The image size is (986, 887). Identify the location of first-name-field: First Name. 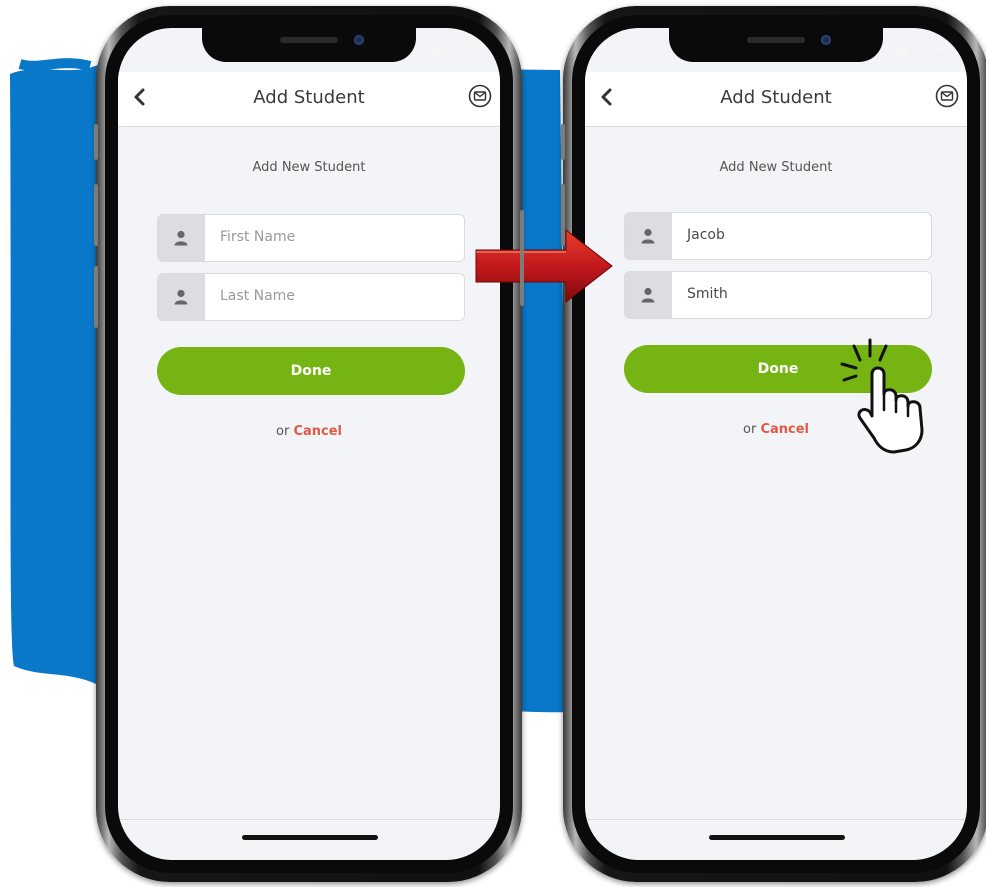
(311, 238).